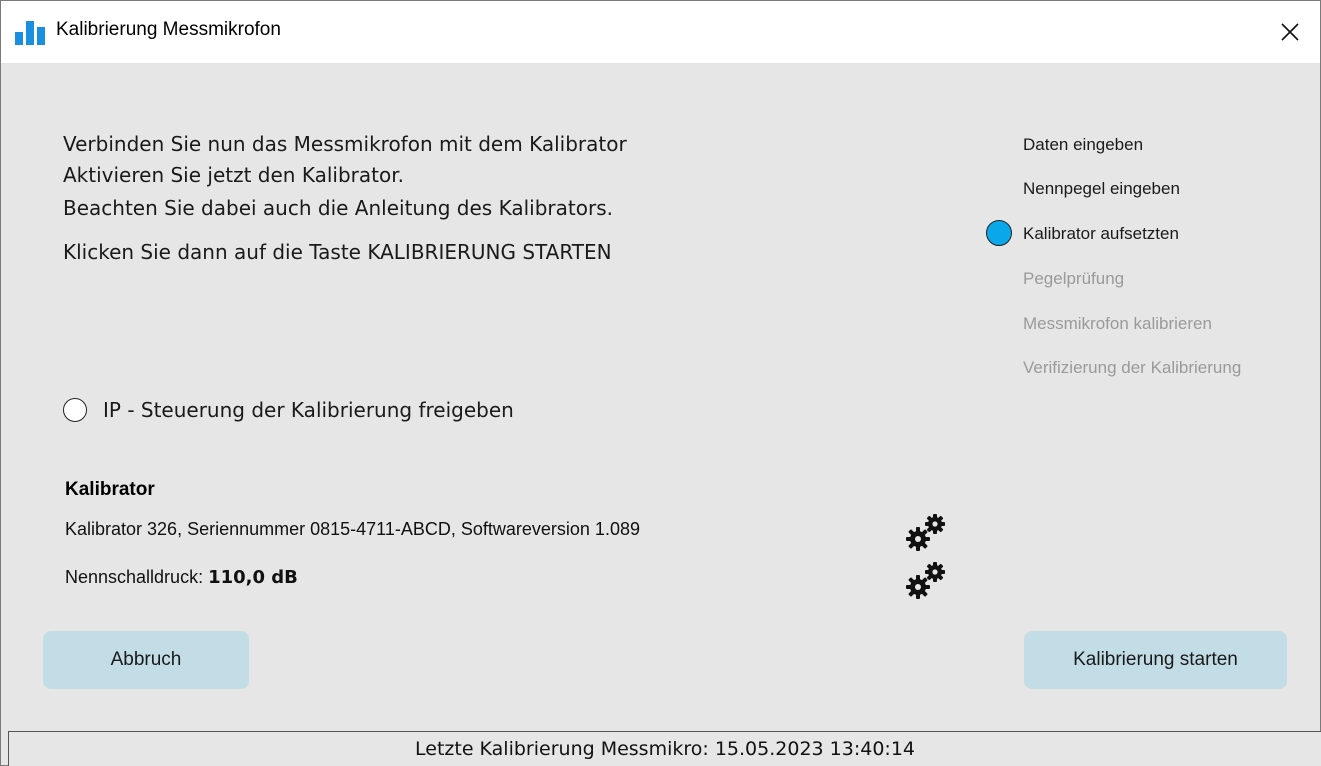 This screenshot has height=766, width=1321. Describe the element at coordinates (1155, 660) in the screenshot. I see `start-calibration-button: Kalibrierung starten` at that location.